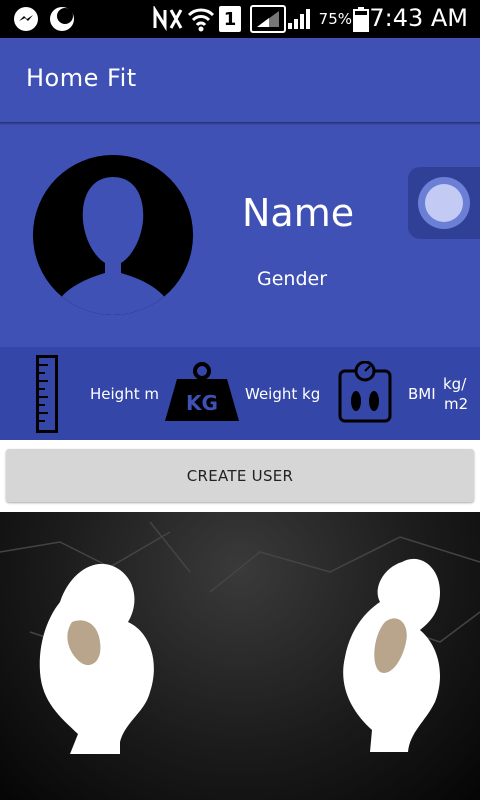 This screenshot has height=800, width=480. I want to click on wifi-icon, so click(201, 19).